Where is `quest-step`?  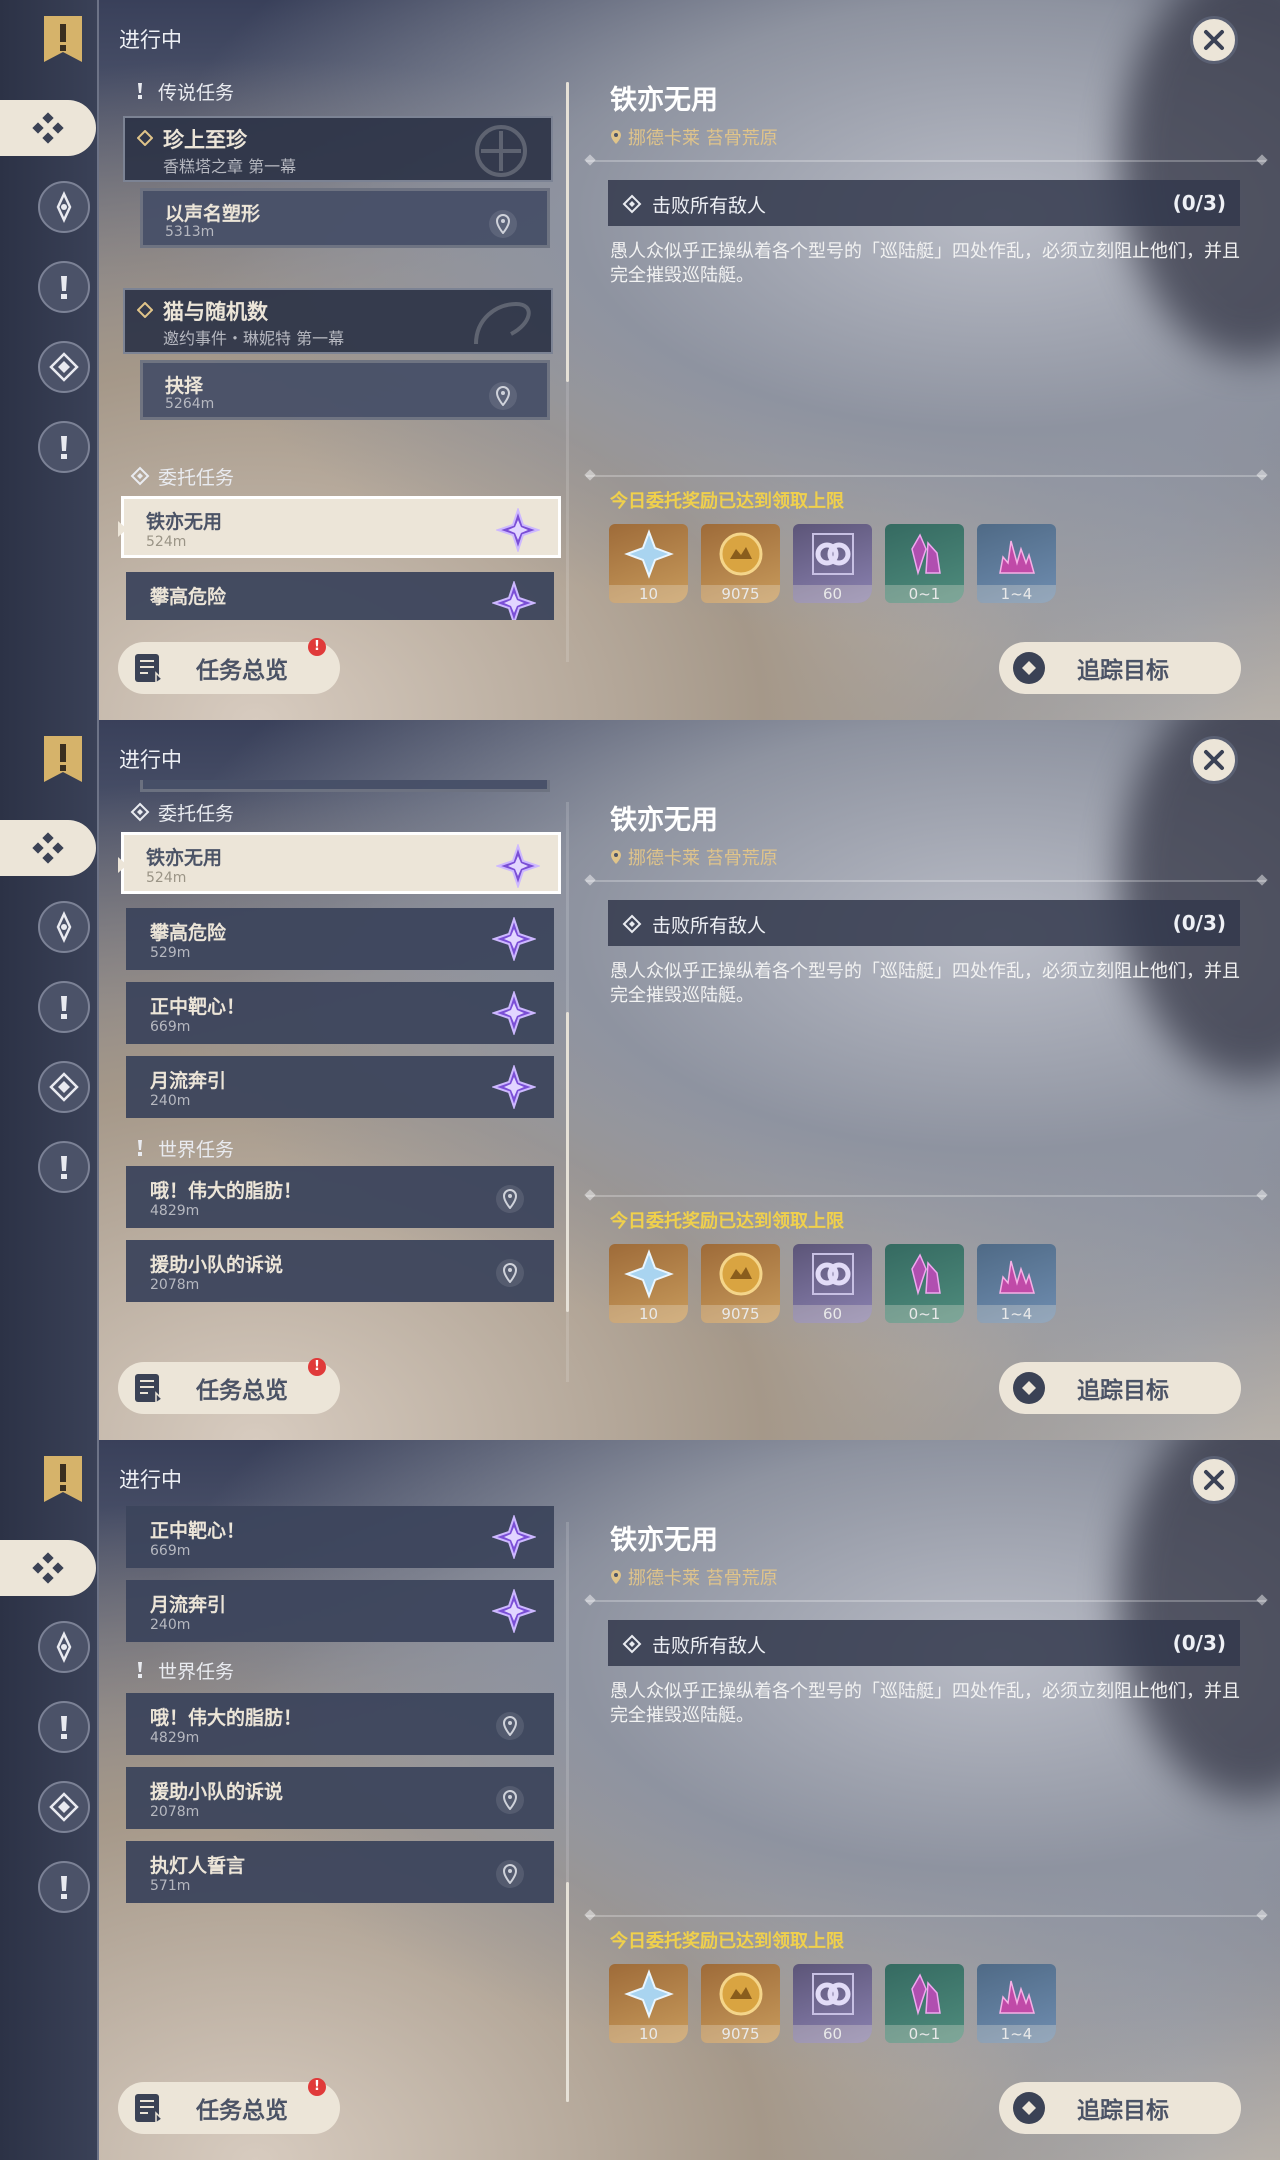
quest-step is located at coordinates (345, 786).